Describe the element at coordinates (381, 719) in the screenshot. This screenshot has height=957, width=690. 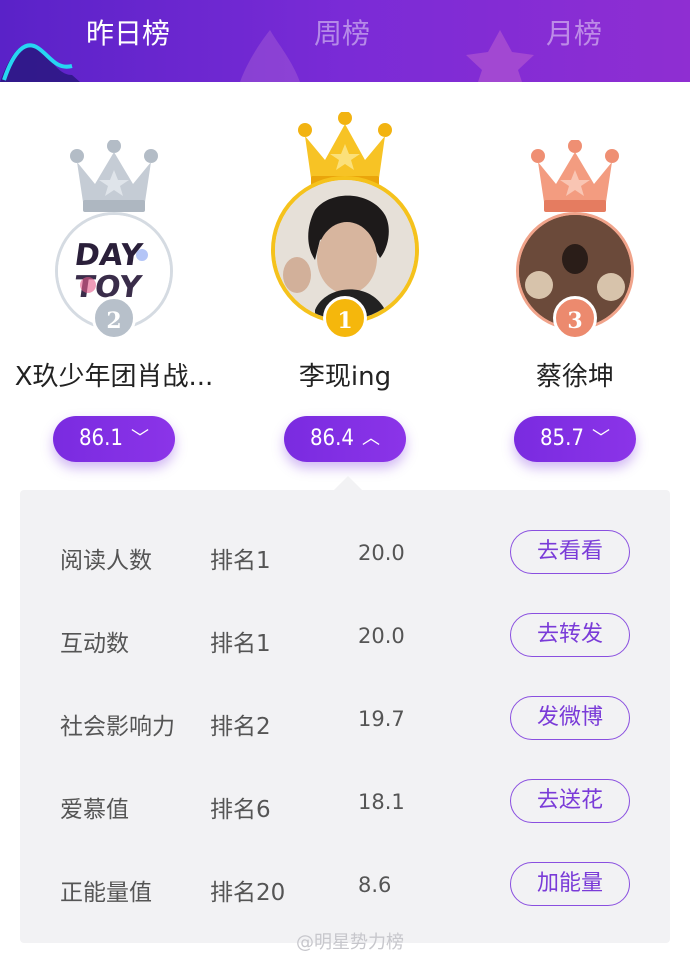
I see `metric-value: 19.7` at that location.